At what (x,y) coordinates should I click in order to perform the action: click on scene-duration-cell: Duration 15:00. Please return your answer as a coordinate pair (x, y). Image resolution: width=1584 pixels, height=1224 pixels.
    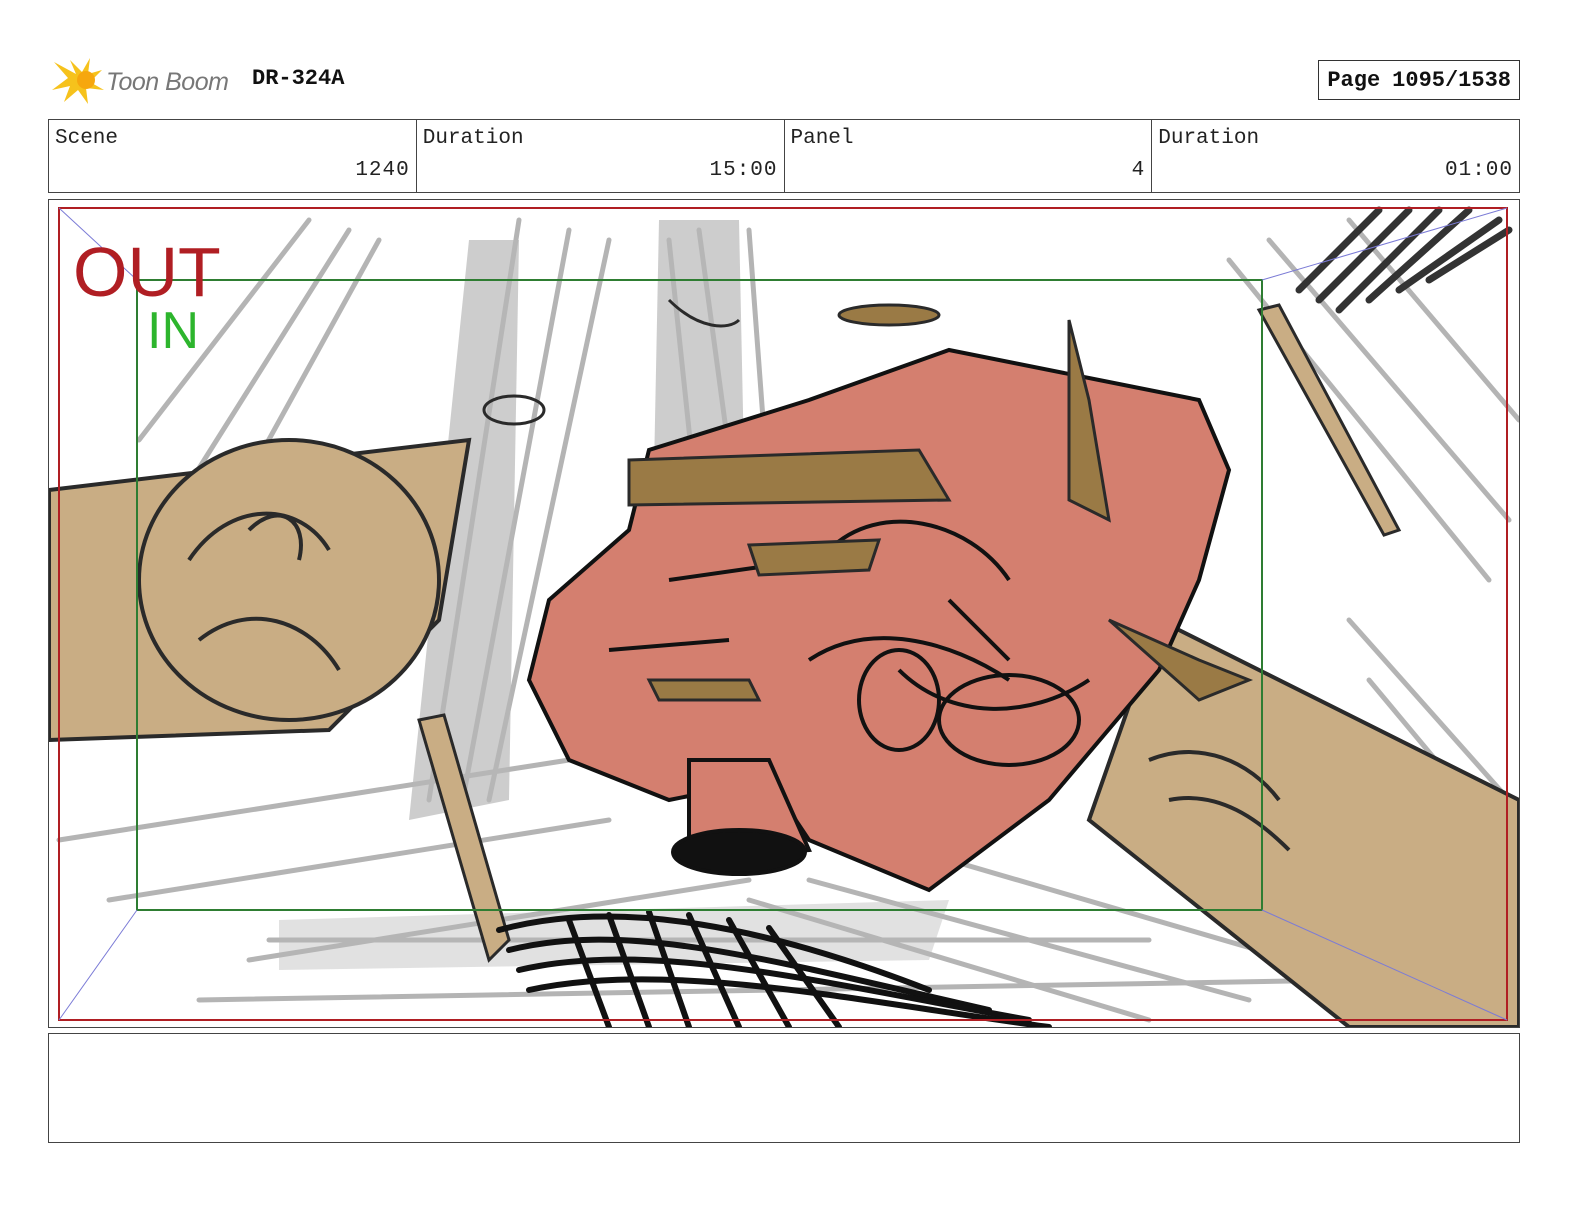
    Looking at the image, I should click on (601, 156).